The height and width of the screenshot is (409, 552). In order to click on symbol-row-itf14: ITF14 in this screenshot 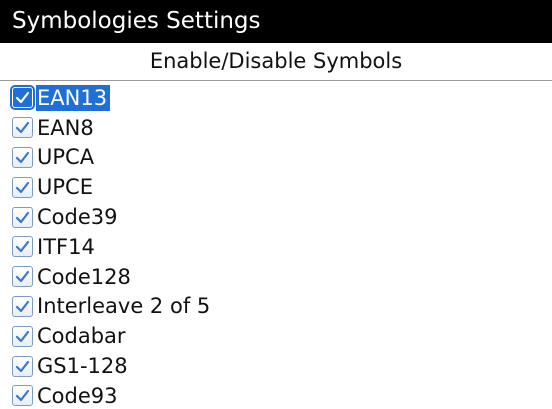, I will do `click(276, 247)`.